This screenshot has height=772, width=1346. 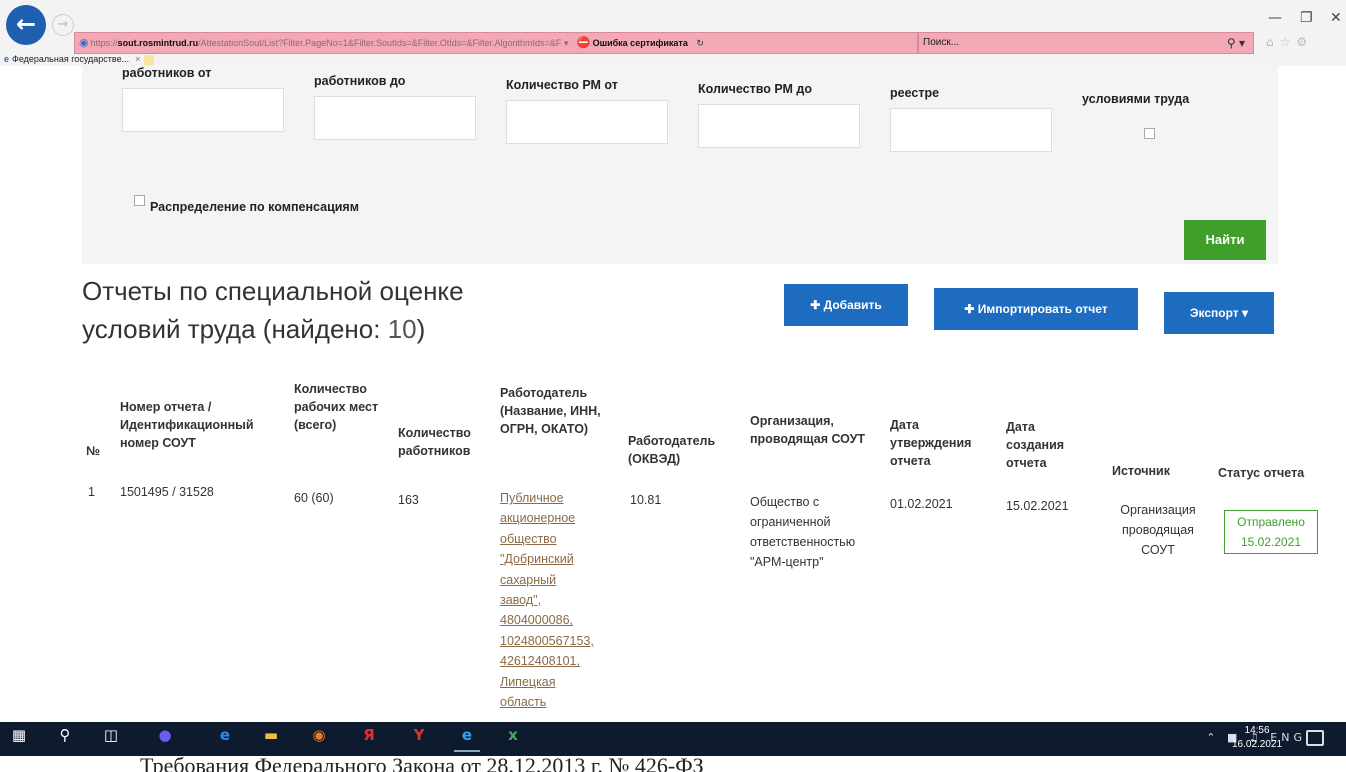 I want to click on filter-label-workers-to: работников до, so click(x=360, y=81).